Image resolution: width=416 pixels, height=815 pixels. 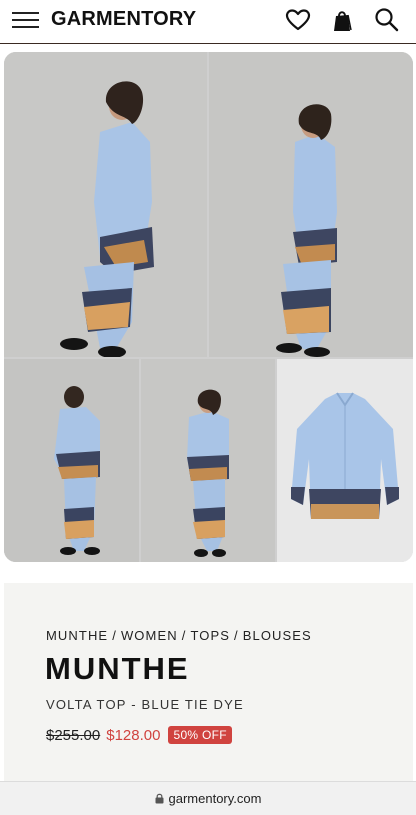 What do you see at coordinates (149, 635) in the screenshot?
I see `breadcrumb-women: WOMEN` at bounding box center [149, 635].